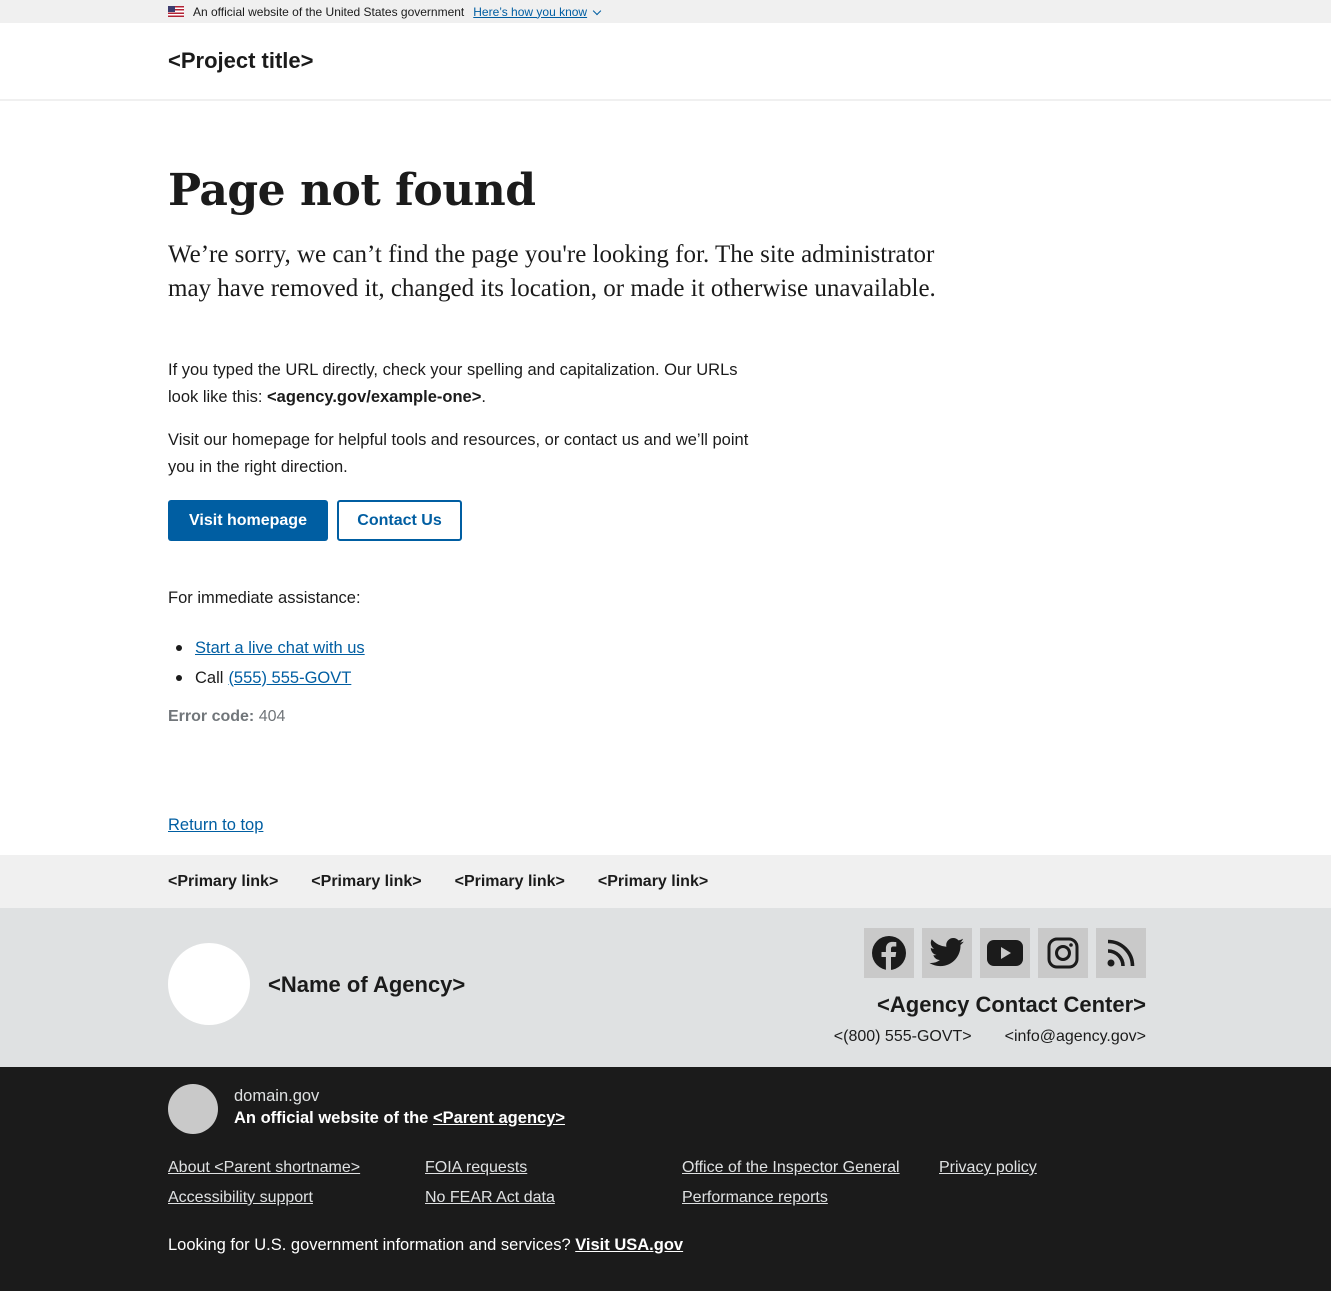 Image resolution: width=1331 pixels, height=1291 pixels. I want to click on contact-us-button: Contact Us, so click(399, 520).